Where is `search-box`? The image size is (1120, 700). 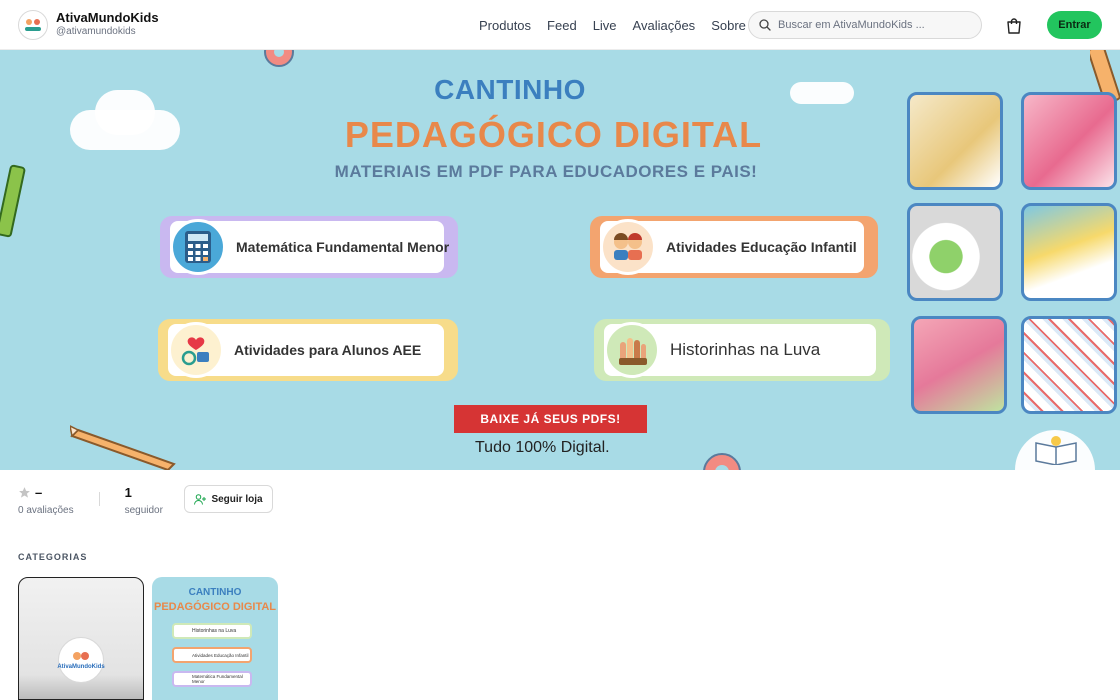 search-box is located at coordinates (865, 25).